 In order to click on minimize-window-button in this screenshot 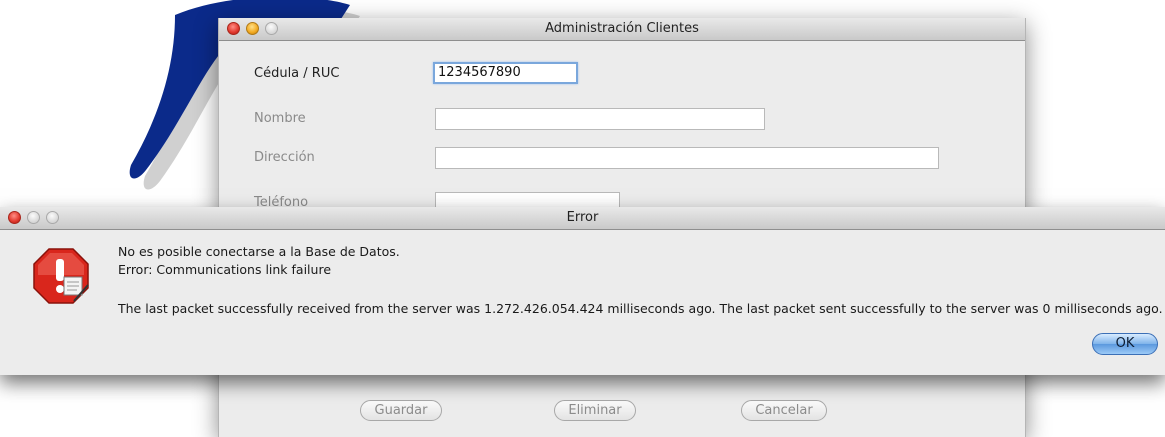, I will do `click(252, 28)`.